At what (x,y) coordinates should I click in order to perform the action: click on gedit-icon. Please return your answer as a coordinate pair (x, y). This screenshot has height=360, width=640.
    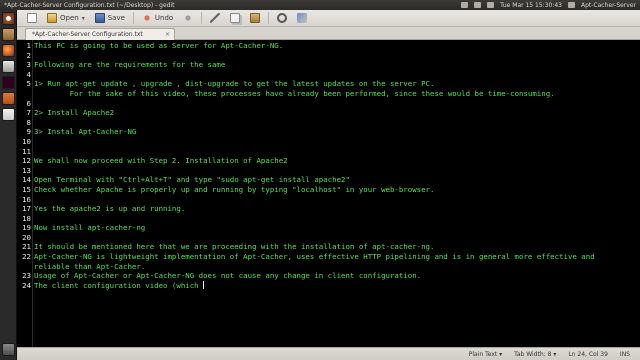
    Looking at the image, I should click on (8, 114).